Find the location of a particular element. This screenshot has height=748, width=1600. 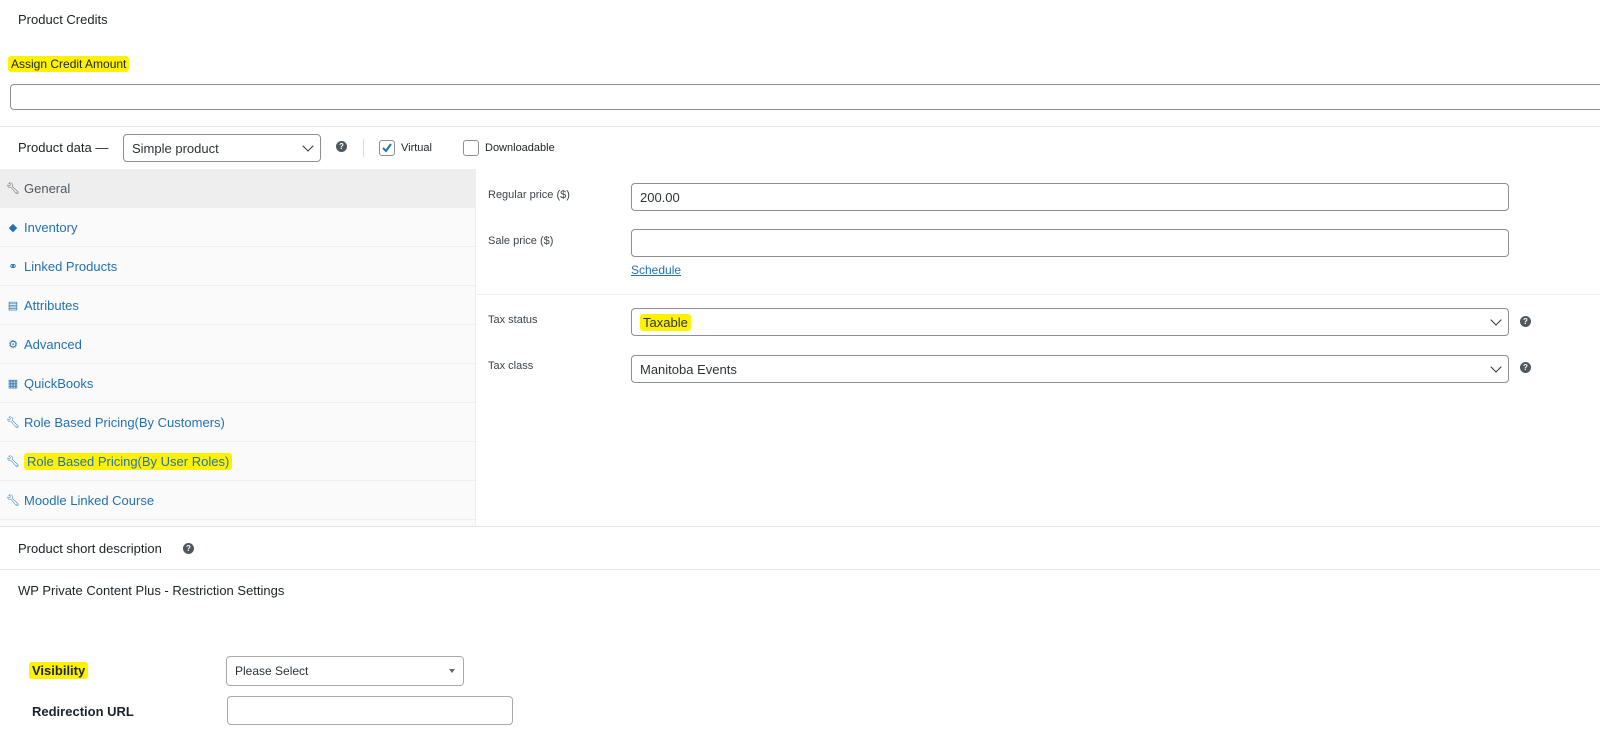

redirection-url-label: Redirection URL is located at coordinates (83, 711).